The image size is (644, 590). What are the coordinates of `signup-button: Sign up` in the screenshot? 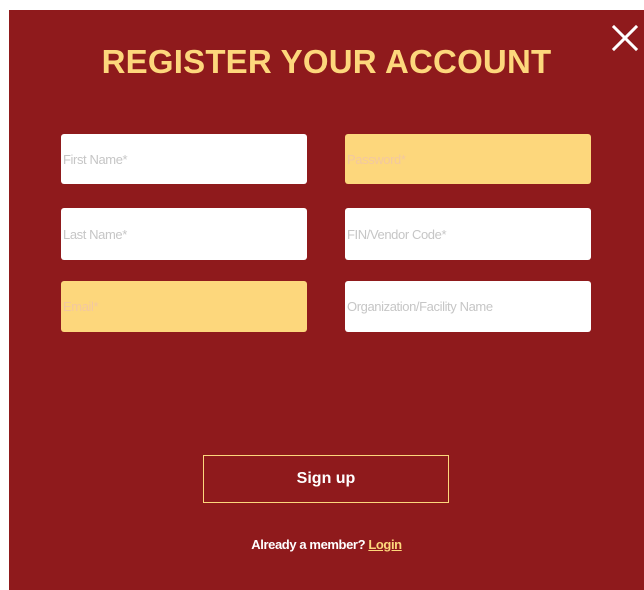 It's located at (326, 479).